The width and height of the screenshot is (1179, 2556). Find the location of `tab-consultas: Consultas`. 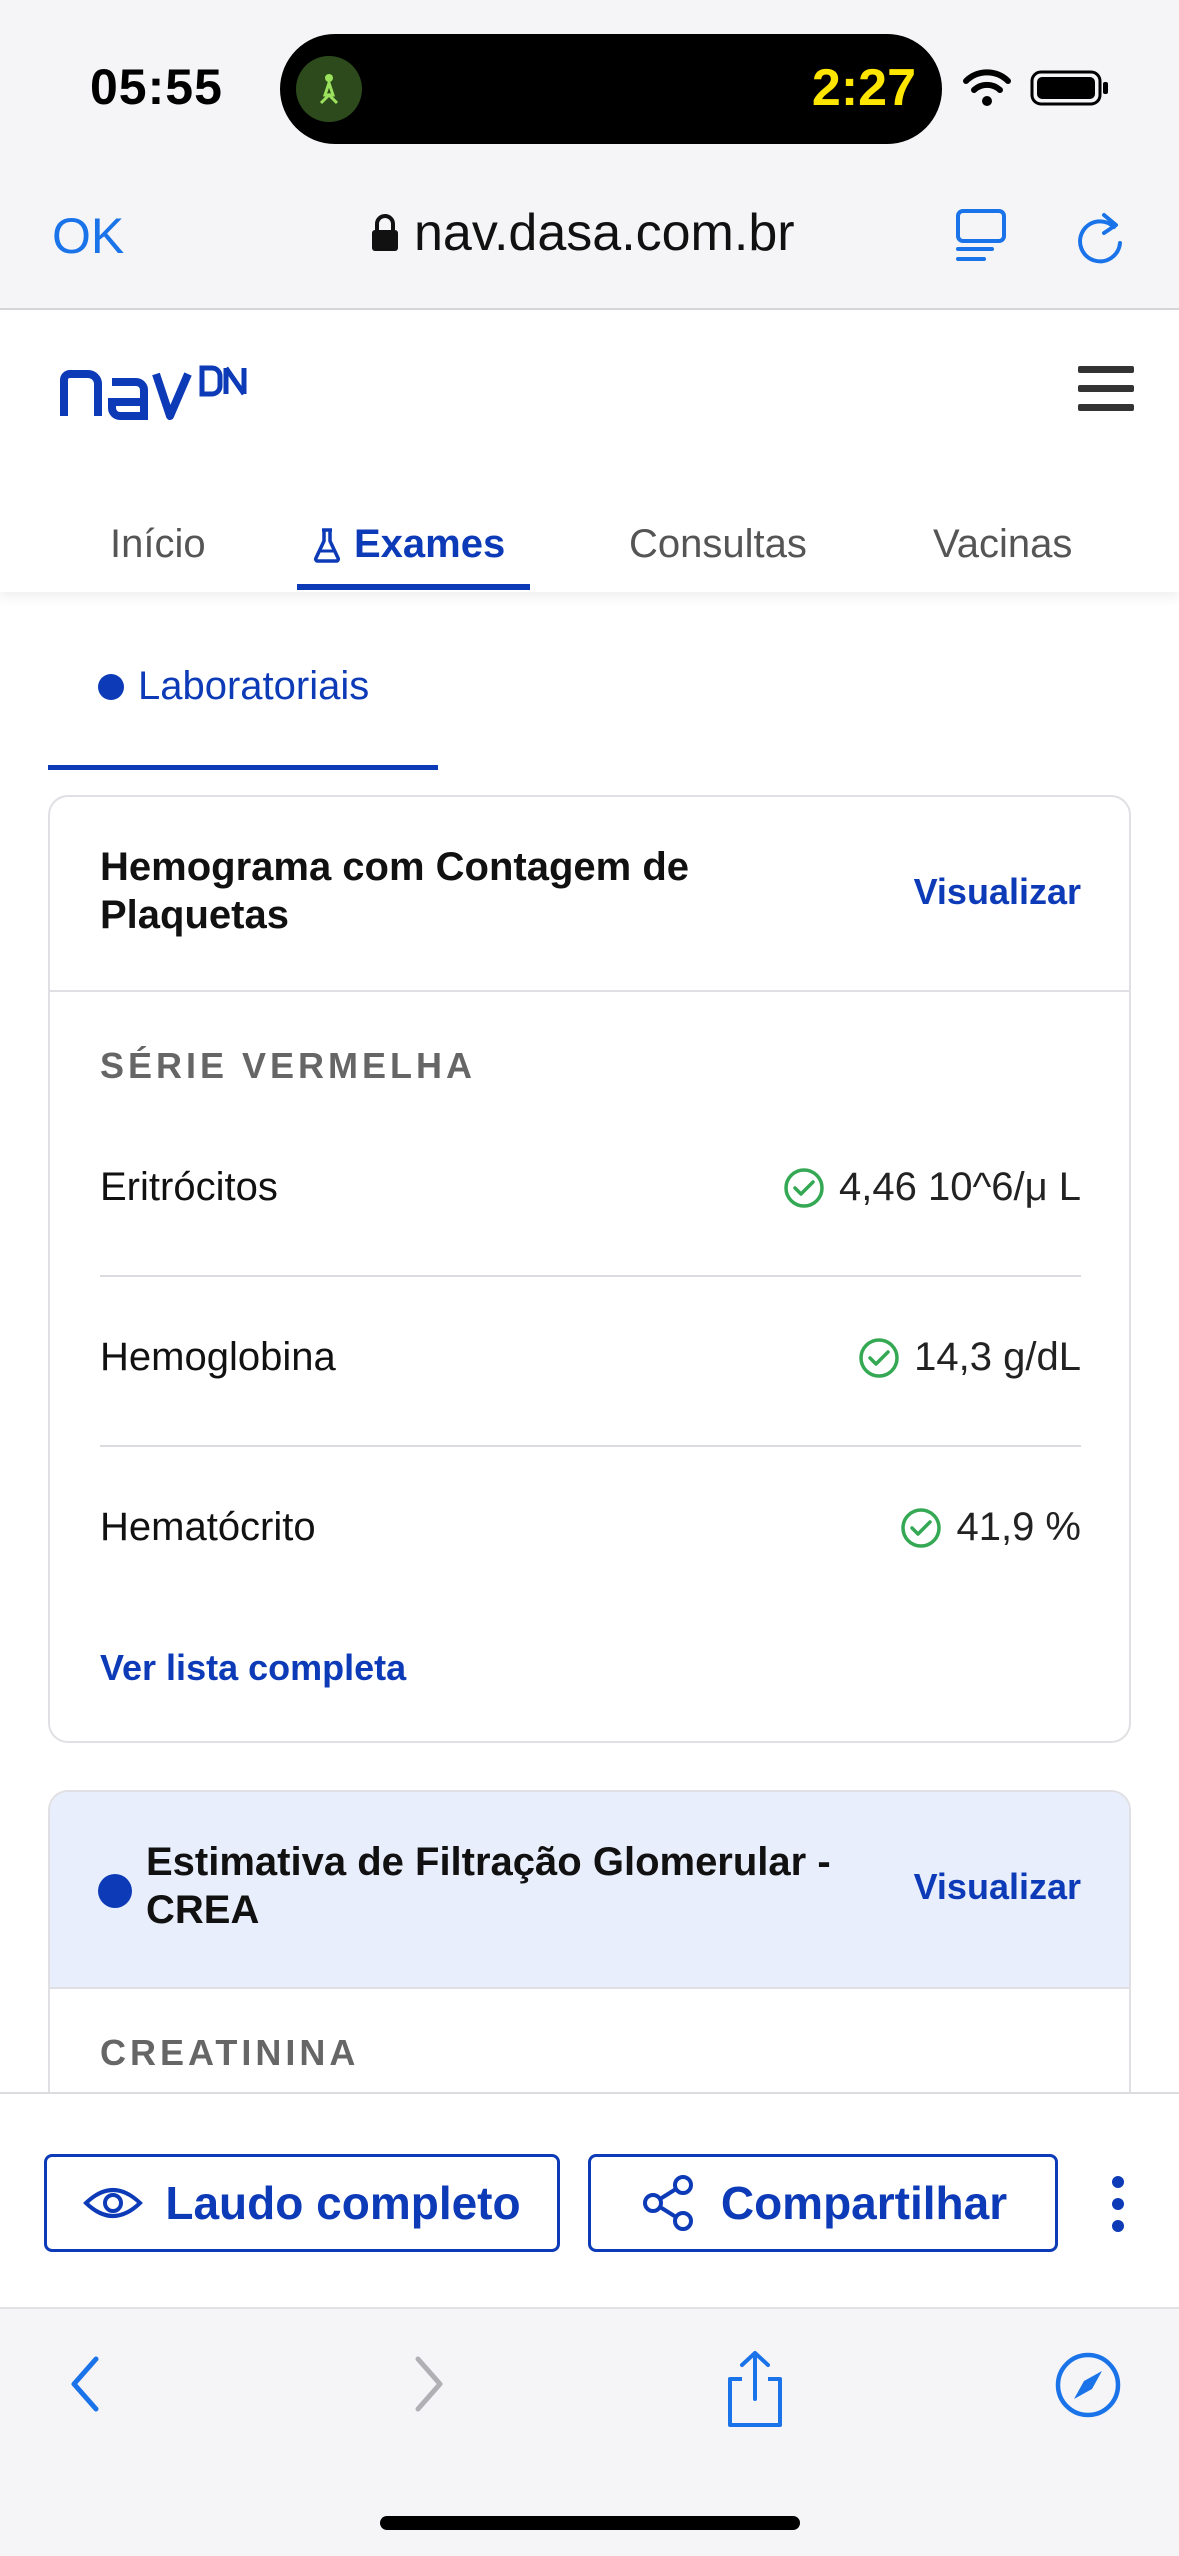

tab-consultas: Consultas is located at coordinates (718, 544).